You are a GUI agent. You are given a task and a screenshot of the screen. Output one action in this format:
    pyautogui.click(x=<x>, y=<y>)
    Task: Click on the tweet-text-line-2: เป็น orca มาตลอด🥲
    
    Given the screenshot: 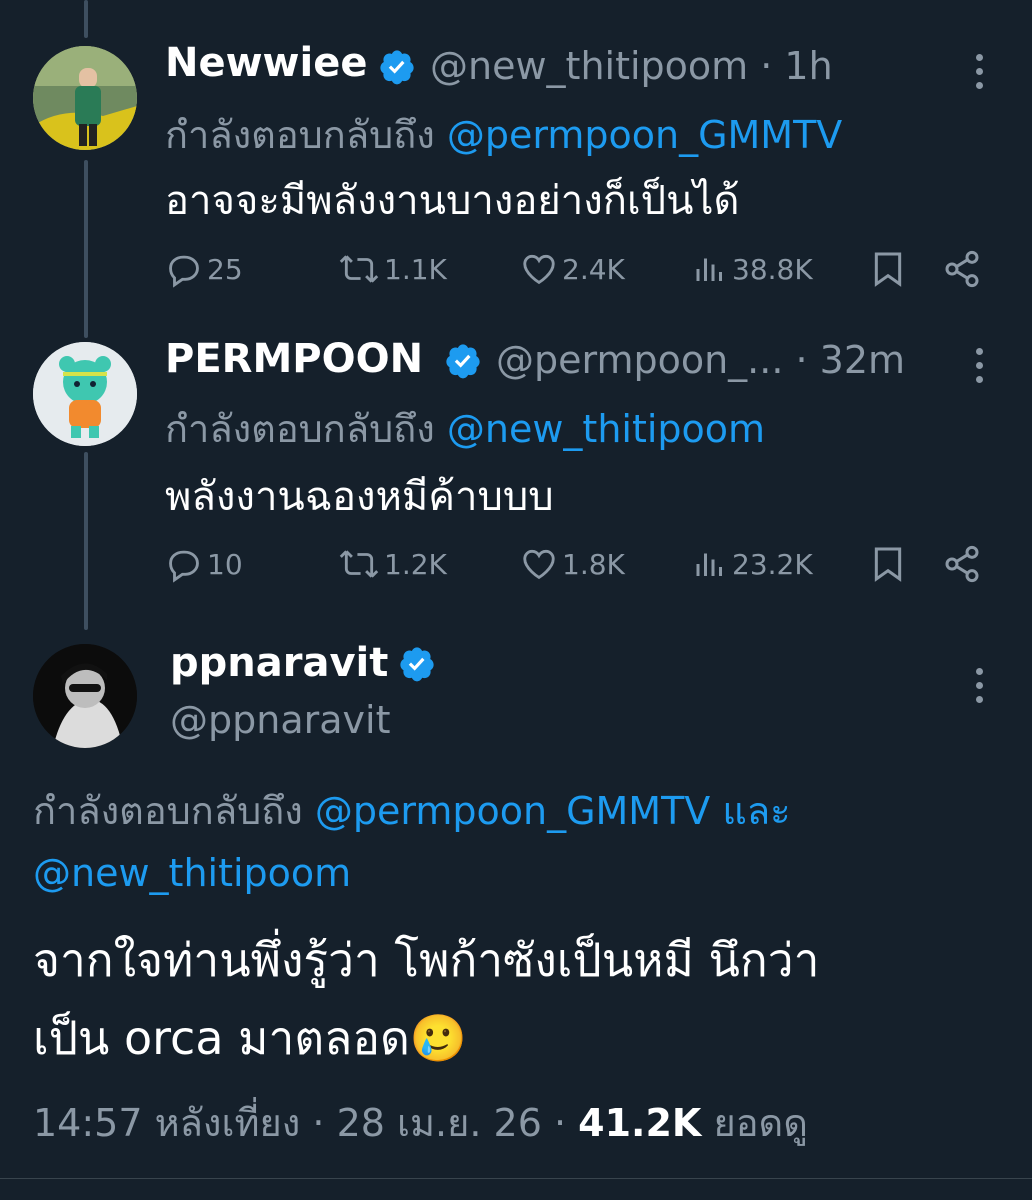 What is the action you would take?
    pyautogui.click(x=250, y=1038)
    